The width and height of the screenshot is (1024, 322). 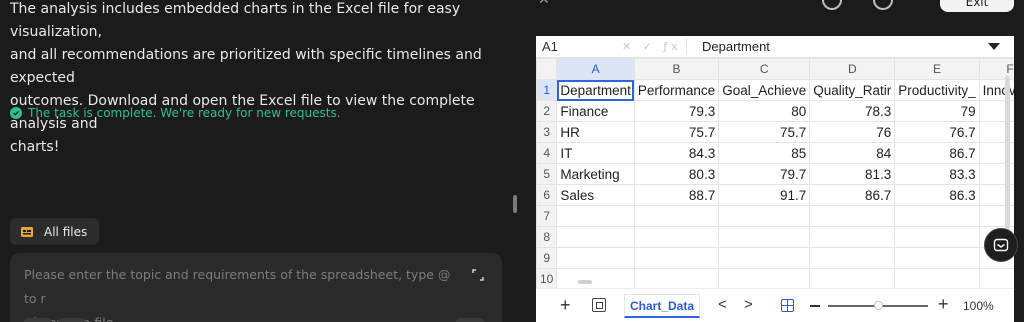 What do you see at coordinates (595, 90) in the screenshot?
I see `cell: Department` at bounding box center [595, 90].